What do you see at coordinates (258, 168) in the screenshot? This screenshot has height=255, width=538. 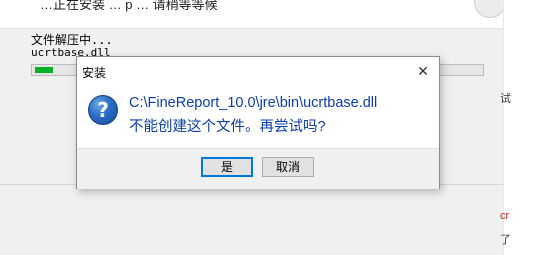 I see `dialog-button-bar: 是 取消` at bounding box center [258, 168].